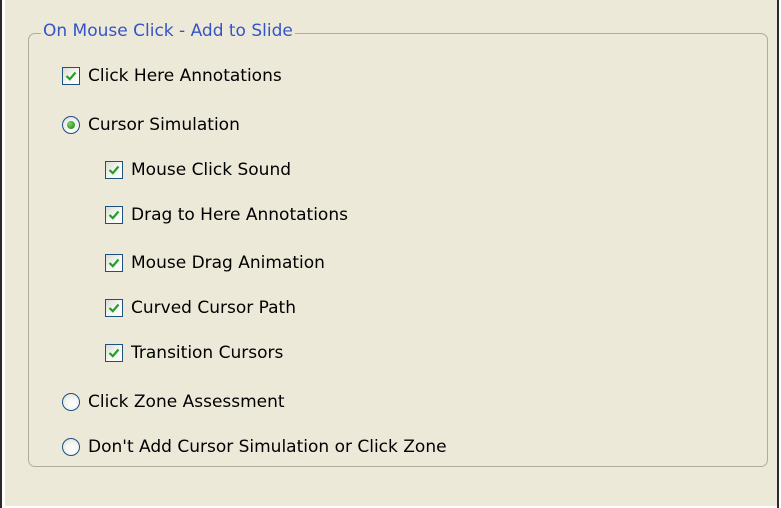  I want to click on cursor-simulation-radio: Cursor Simulation, so click(151, 125).